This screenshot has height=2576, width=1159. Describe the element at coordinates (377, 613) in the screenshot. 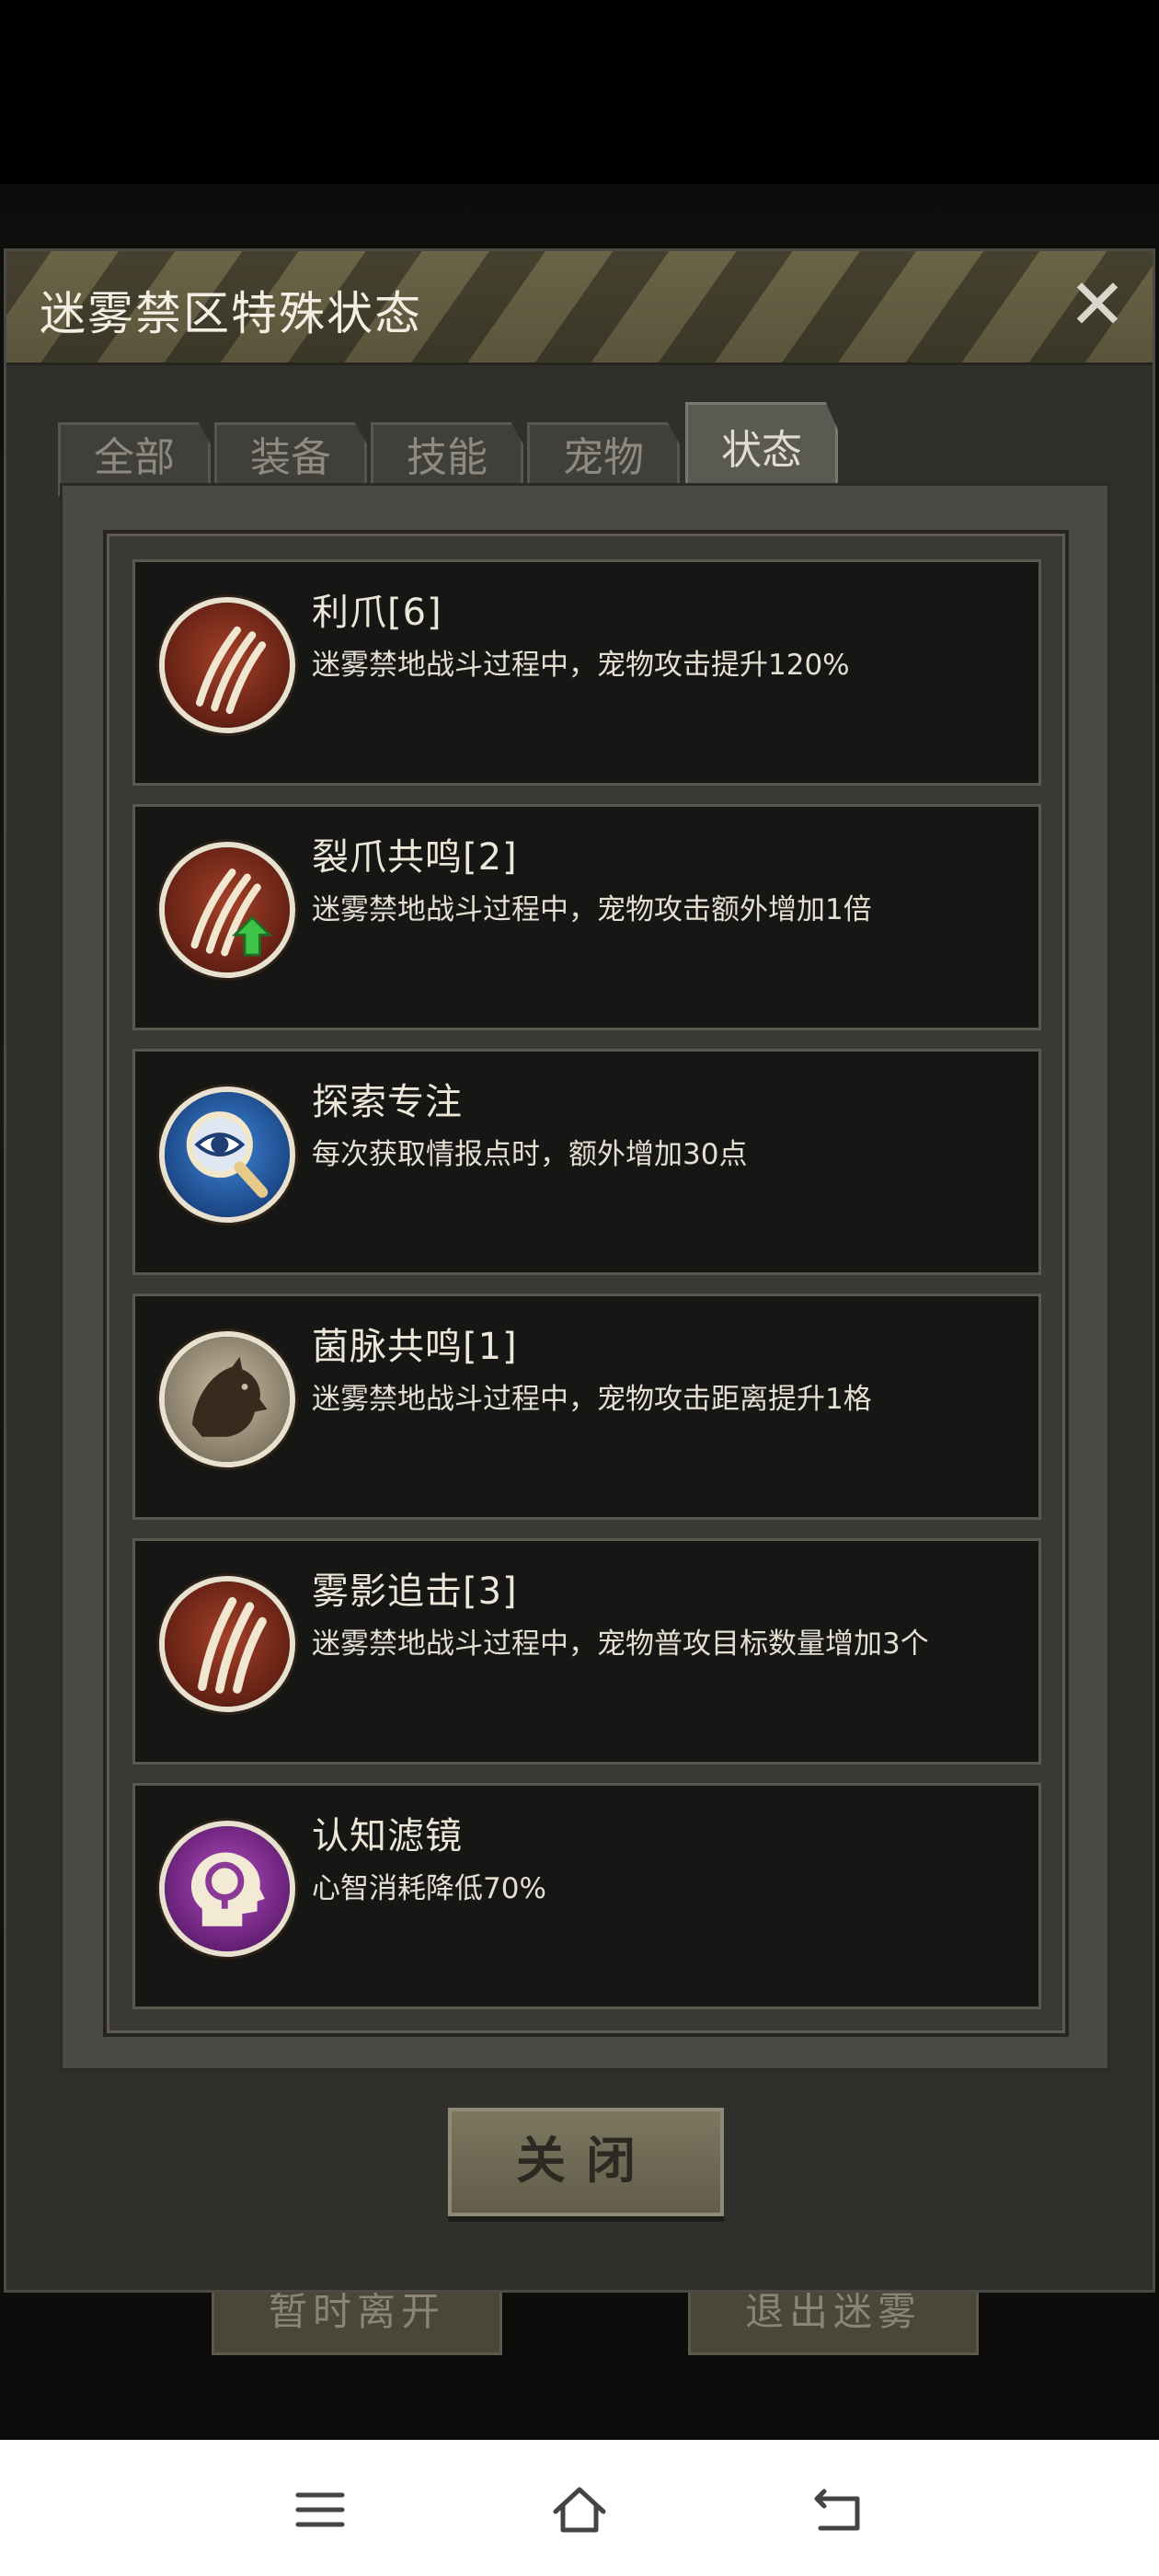

I see `status-name: 利爪[6]` at that location.